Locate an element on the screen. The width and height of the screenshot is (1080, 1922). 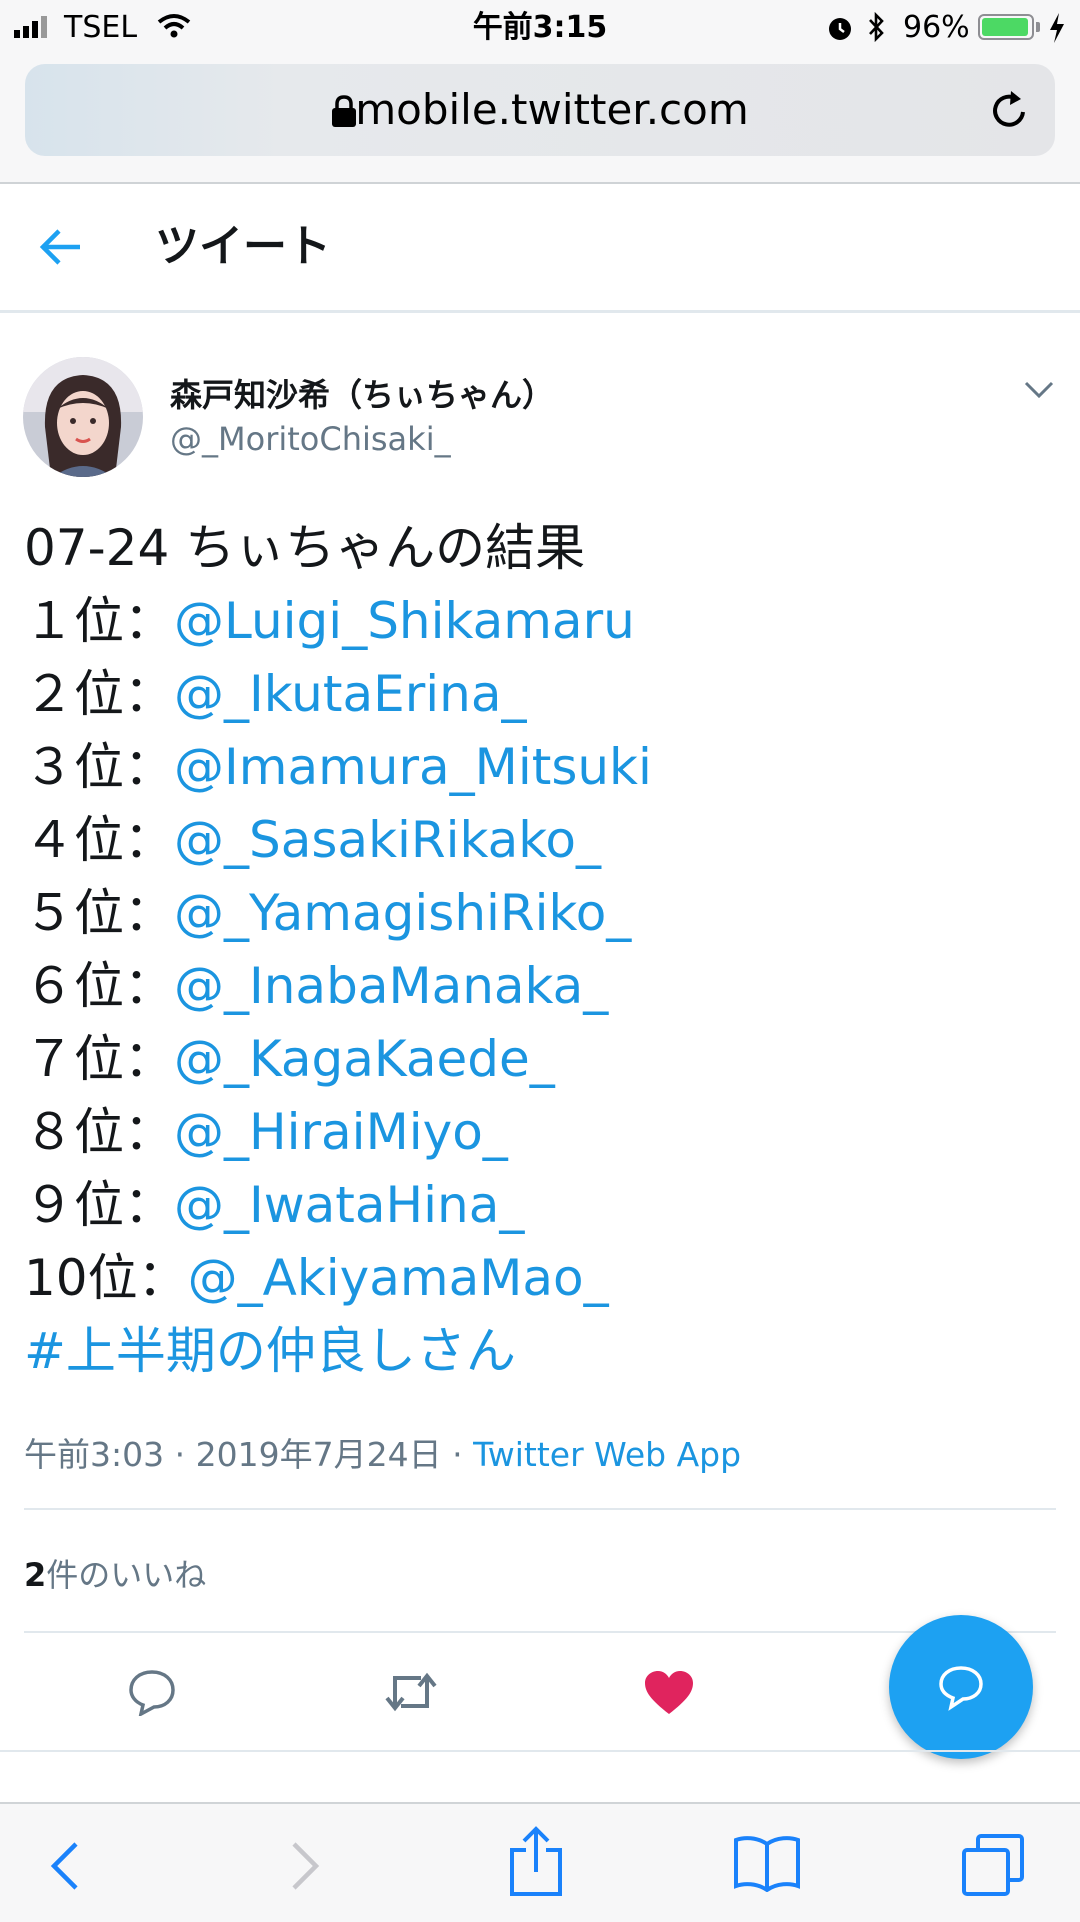
tweet-text-intro: 07-24 ちぃちゃんの結果 is located at coordinates (305, 548).